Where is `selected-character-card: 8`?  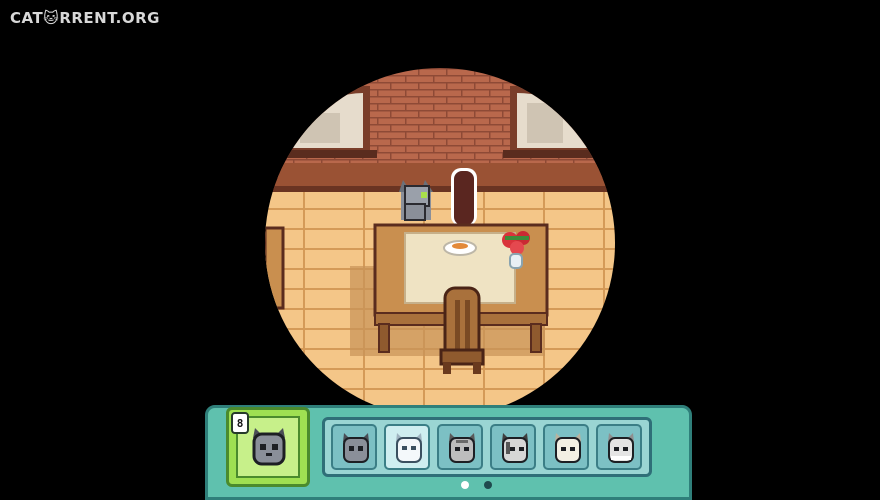 selected-character-card: 8 is located at coordinates (268, 447).